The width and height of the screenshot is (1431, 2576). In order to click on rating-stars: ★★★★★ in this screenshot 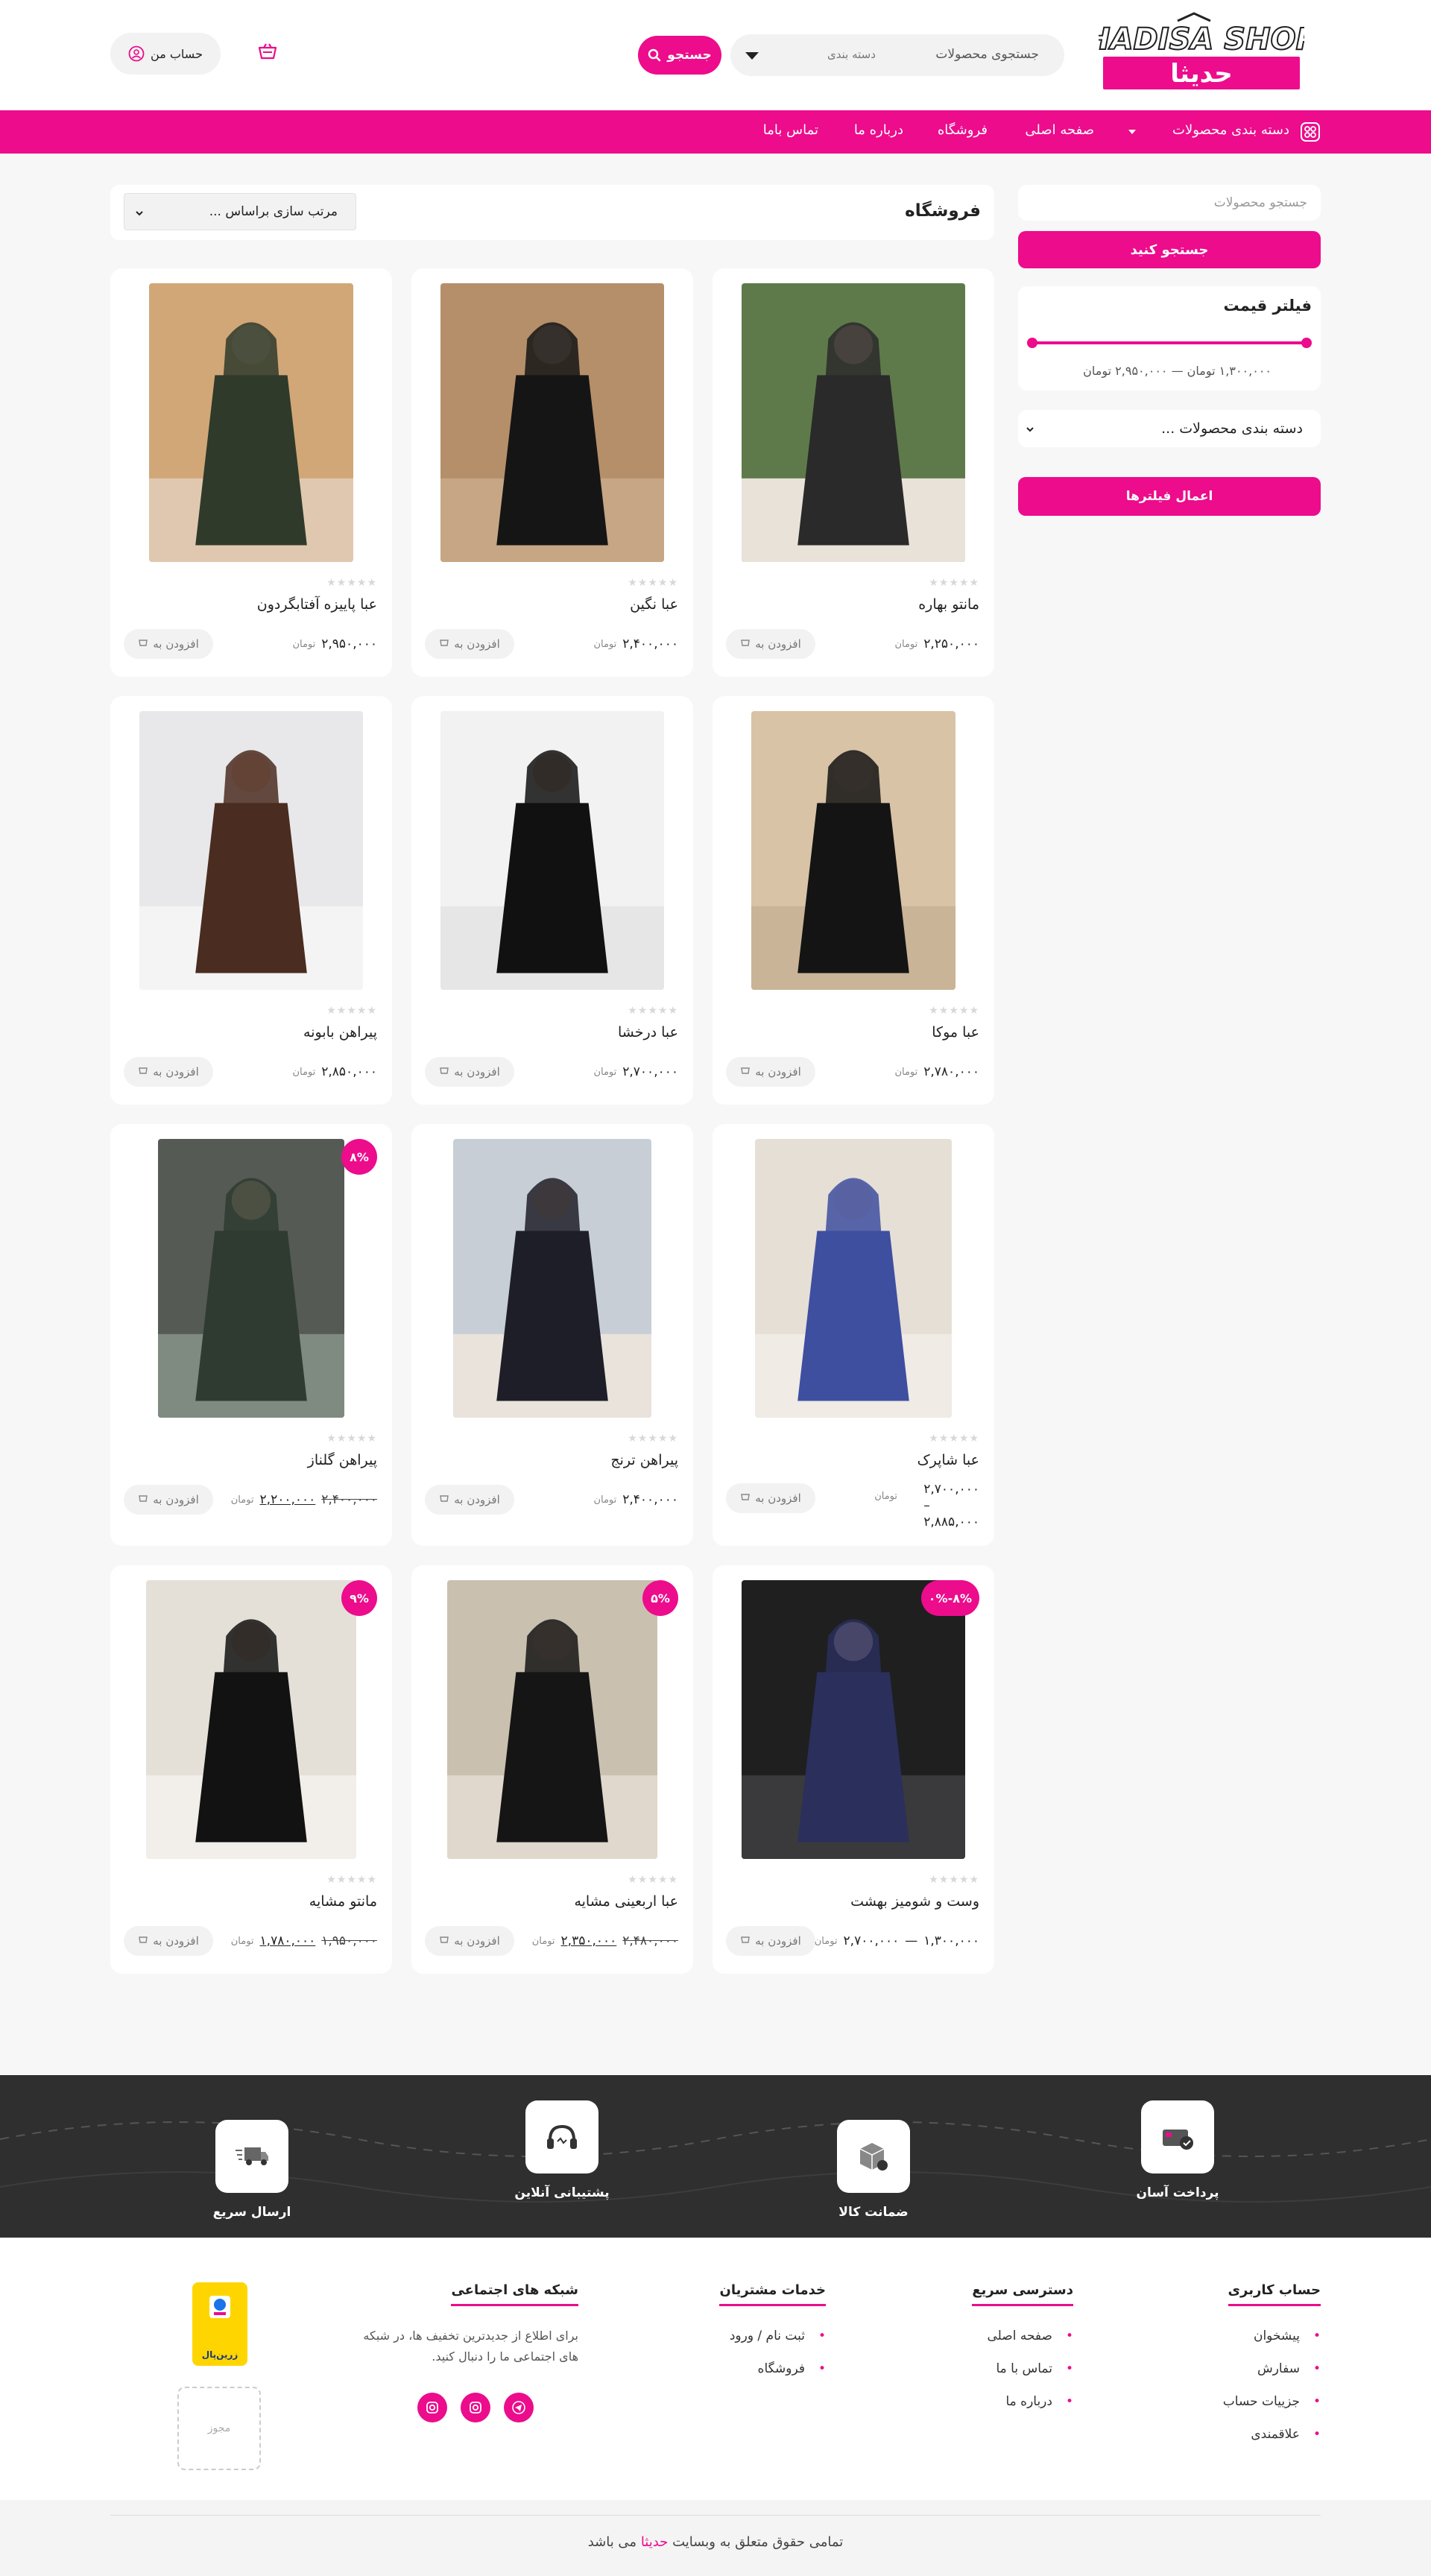, I will do `click(352, 1880)`.